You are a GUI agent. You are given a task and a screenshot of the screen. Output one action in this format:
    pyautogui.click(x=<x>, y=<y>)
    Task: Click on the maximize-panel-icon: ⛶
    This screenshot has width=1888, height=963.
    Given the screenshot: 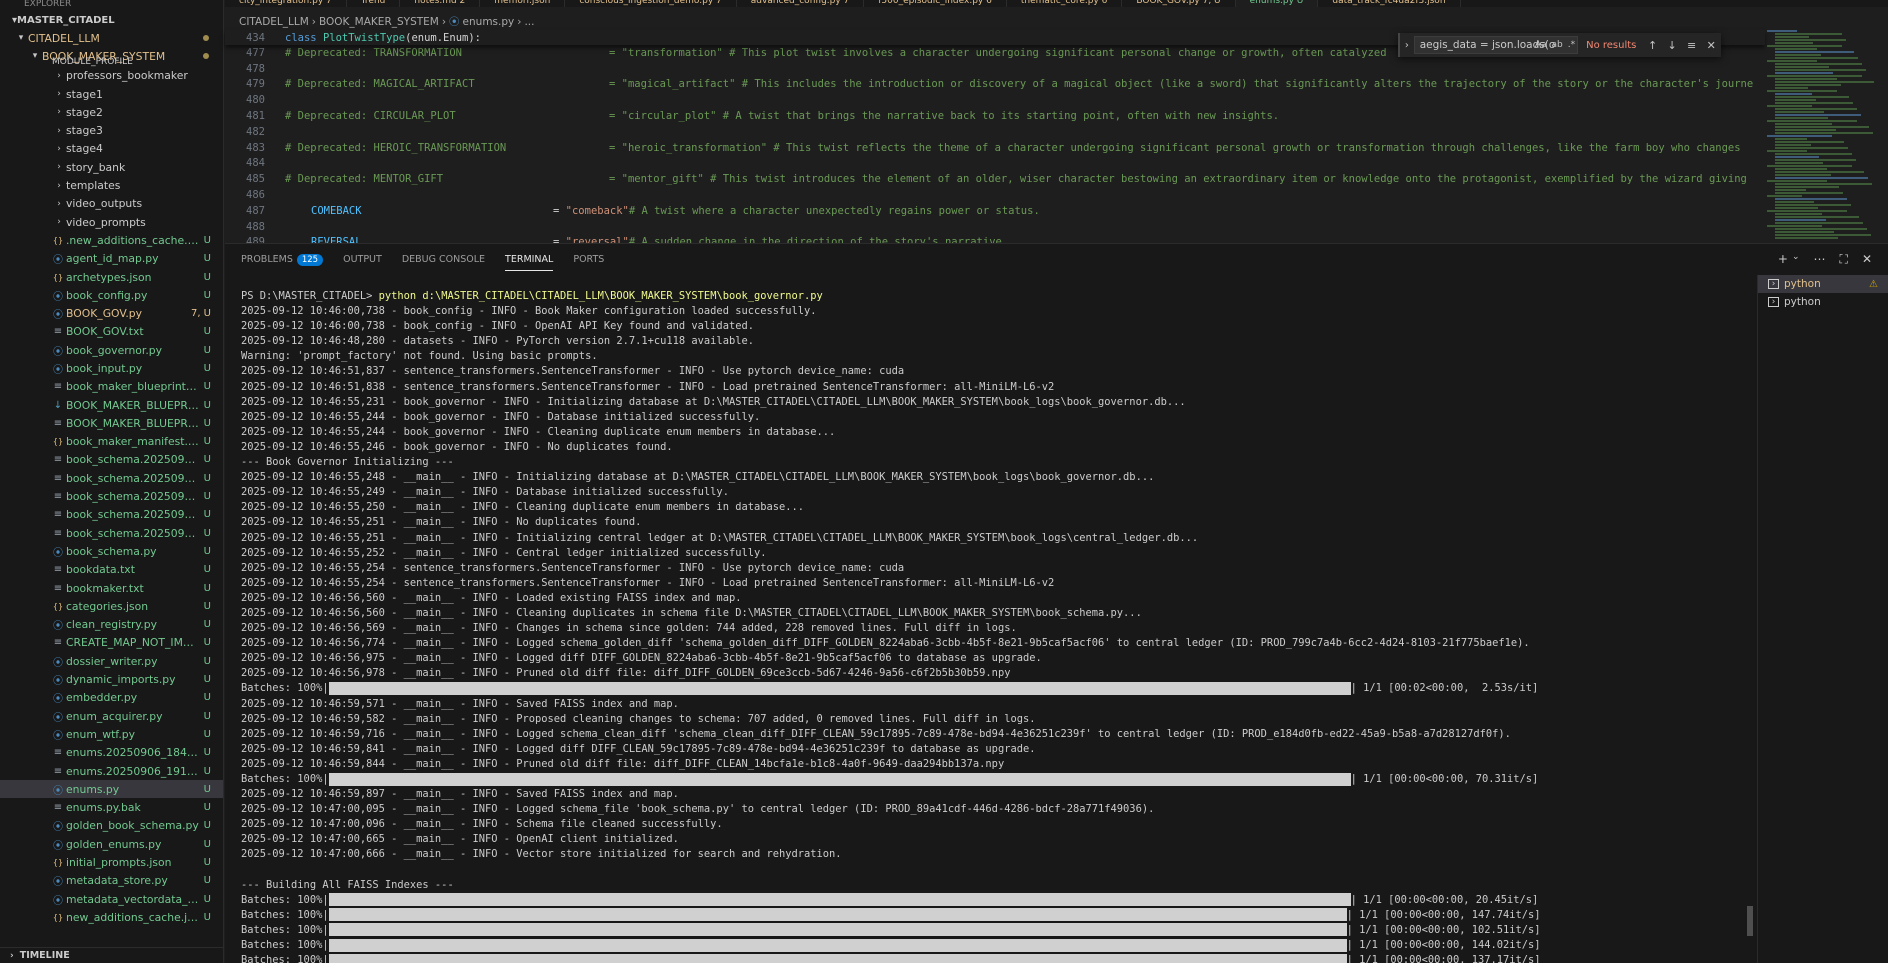 What is the action you would take?
    pyautogui.click(x=1844, y=259)
    